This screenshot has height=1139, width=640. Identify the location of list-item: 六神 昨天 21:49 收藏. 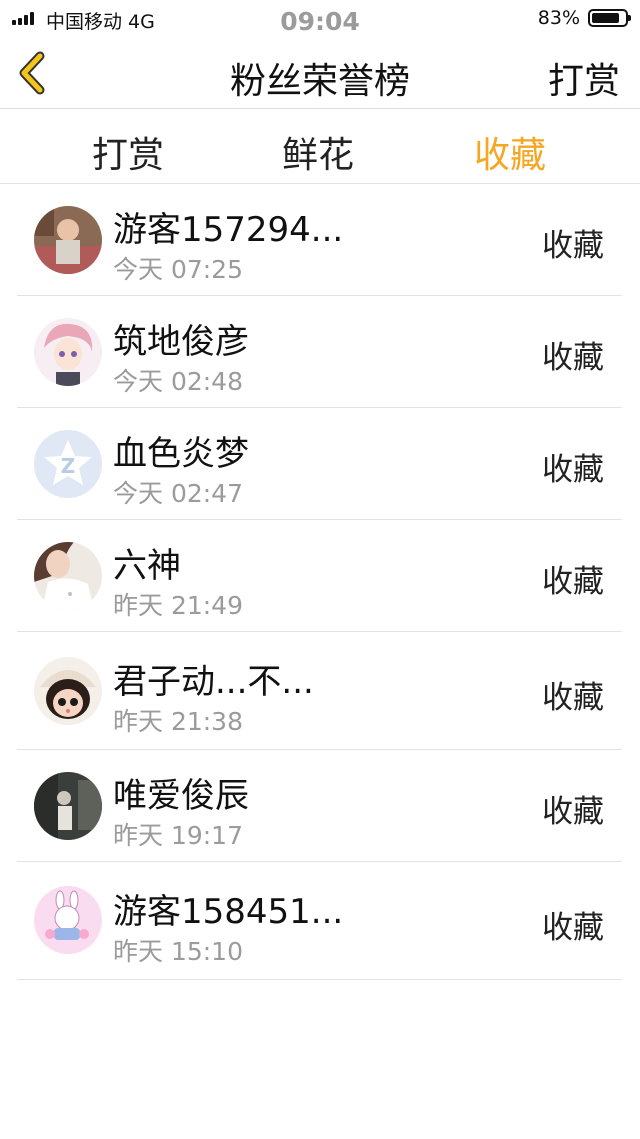
(319, 576).